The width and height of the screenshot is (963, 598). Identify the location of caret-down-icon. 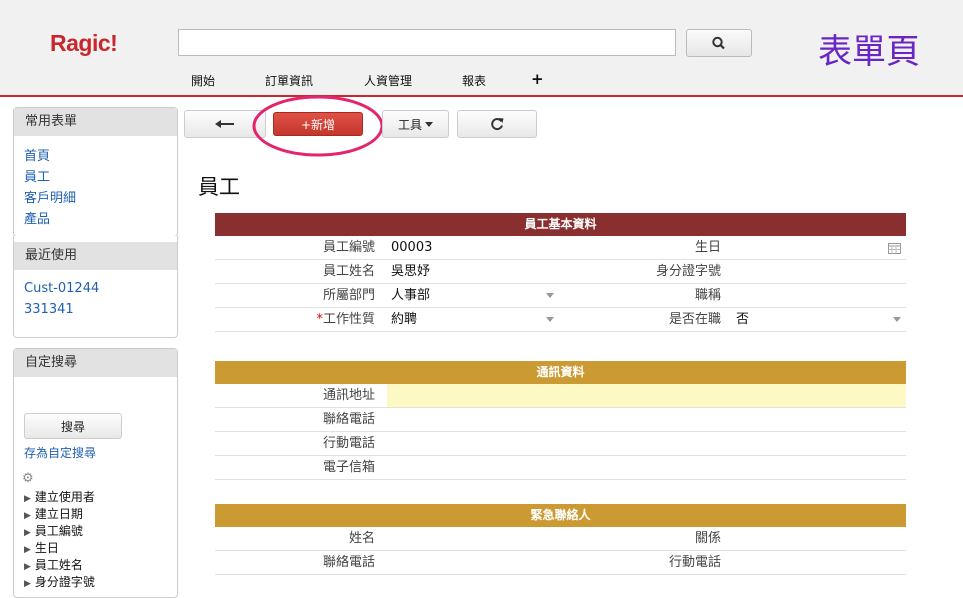
(429, 124).